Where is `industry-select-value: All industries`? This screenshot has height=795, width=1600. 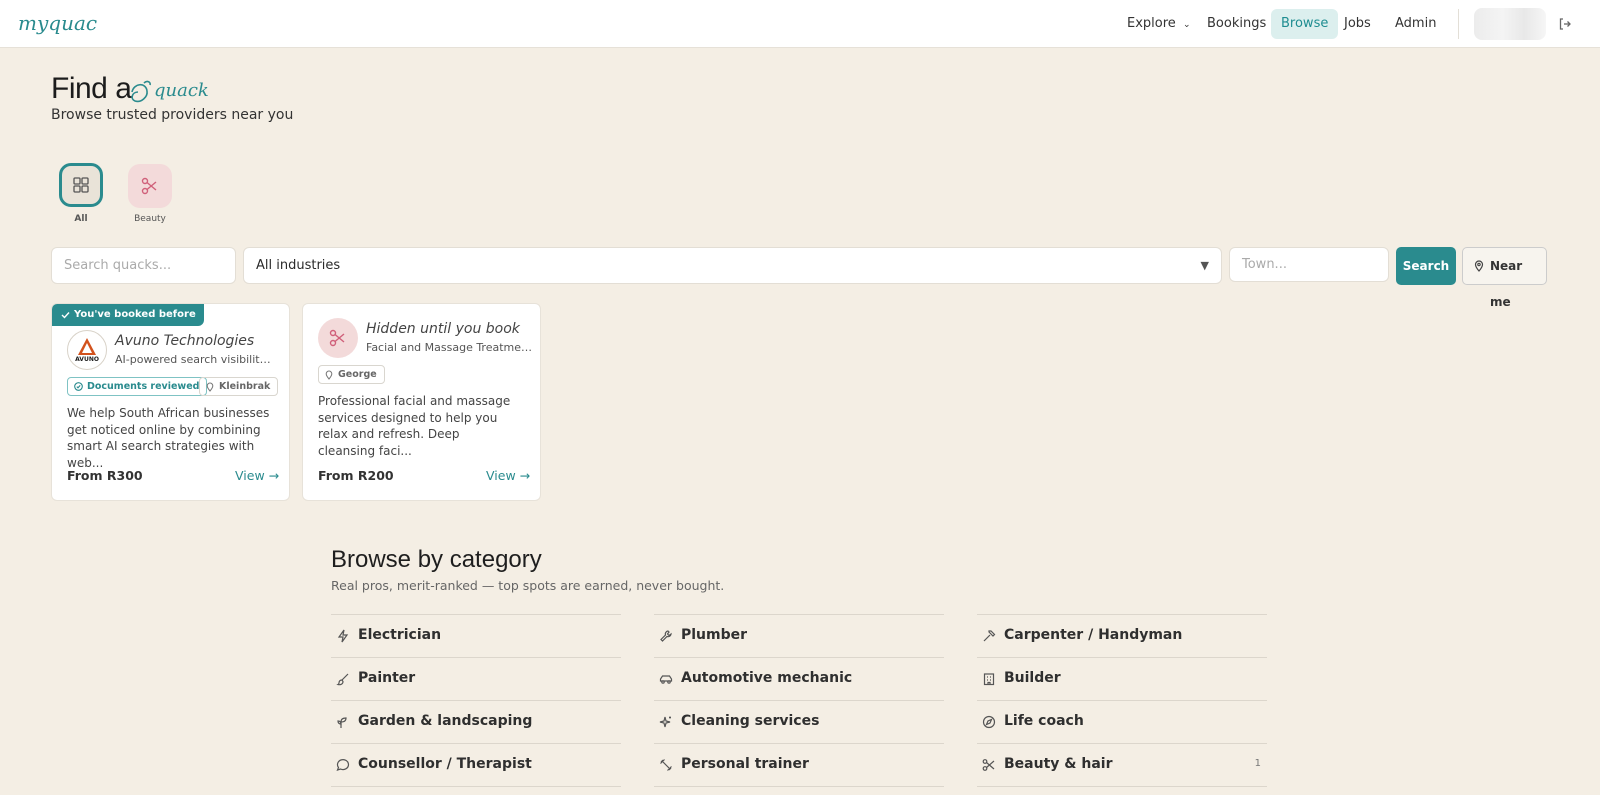 industry-select-value: All industries is located at coordinates (298, 265).